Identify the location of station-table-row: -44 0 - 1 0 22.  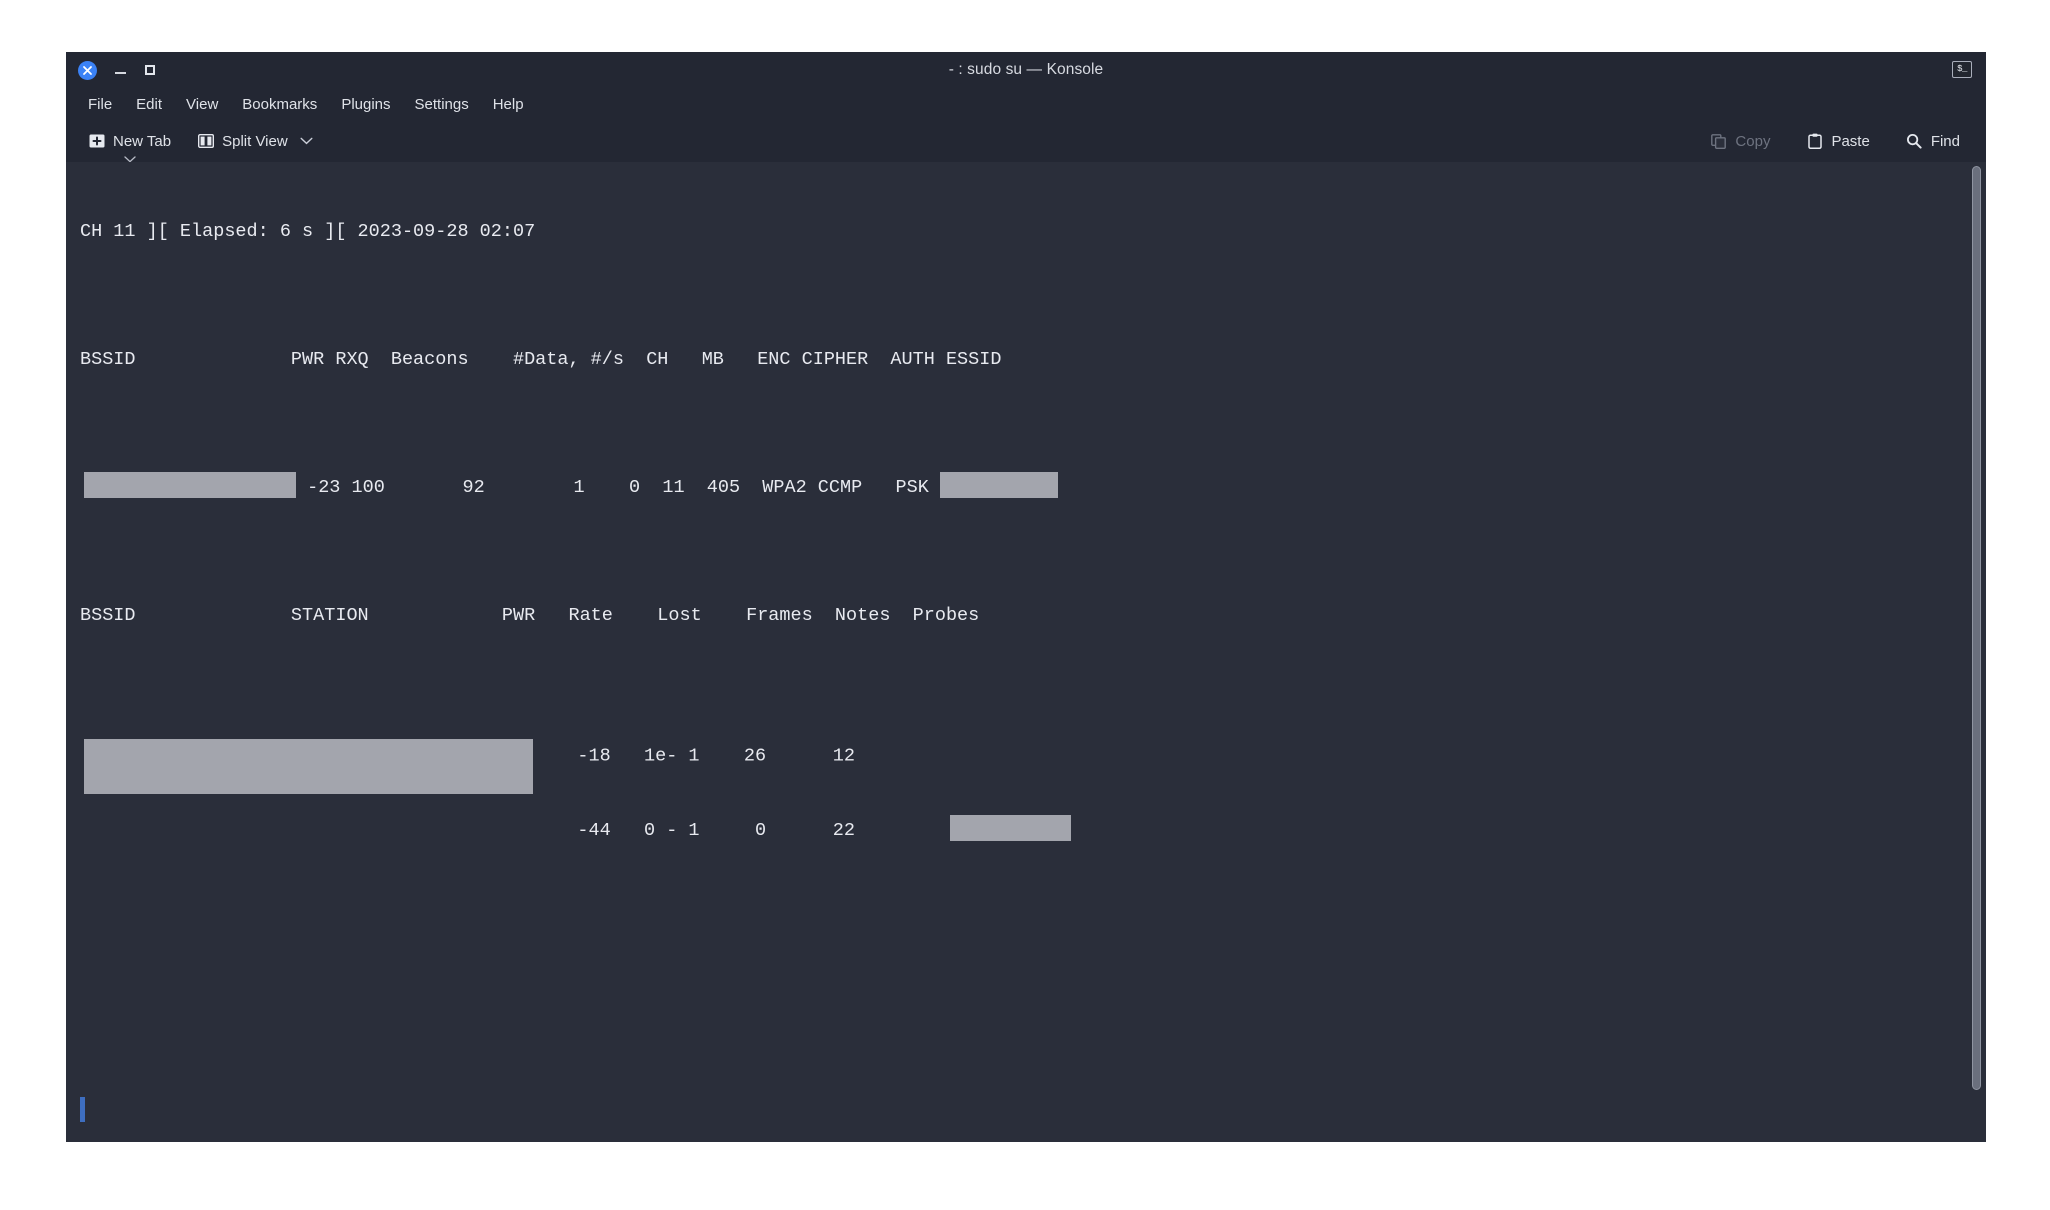
(1033, 831).